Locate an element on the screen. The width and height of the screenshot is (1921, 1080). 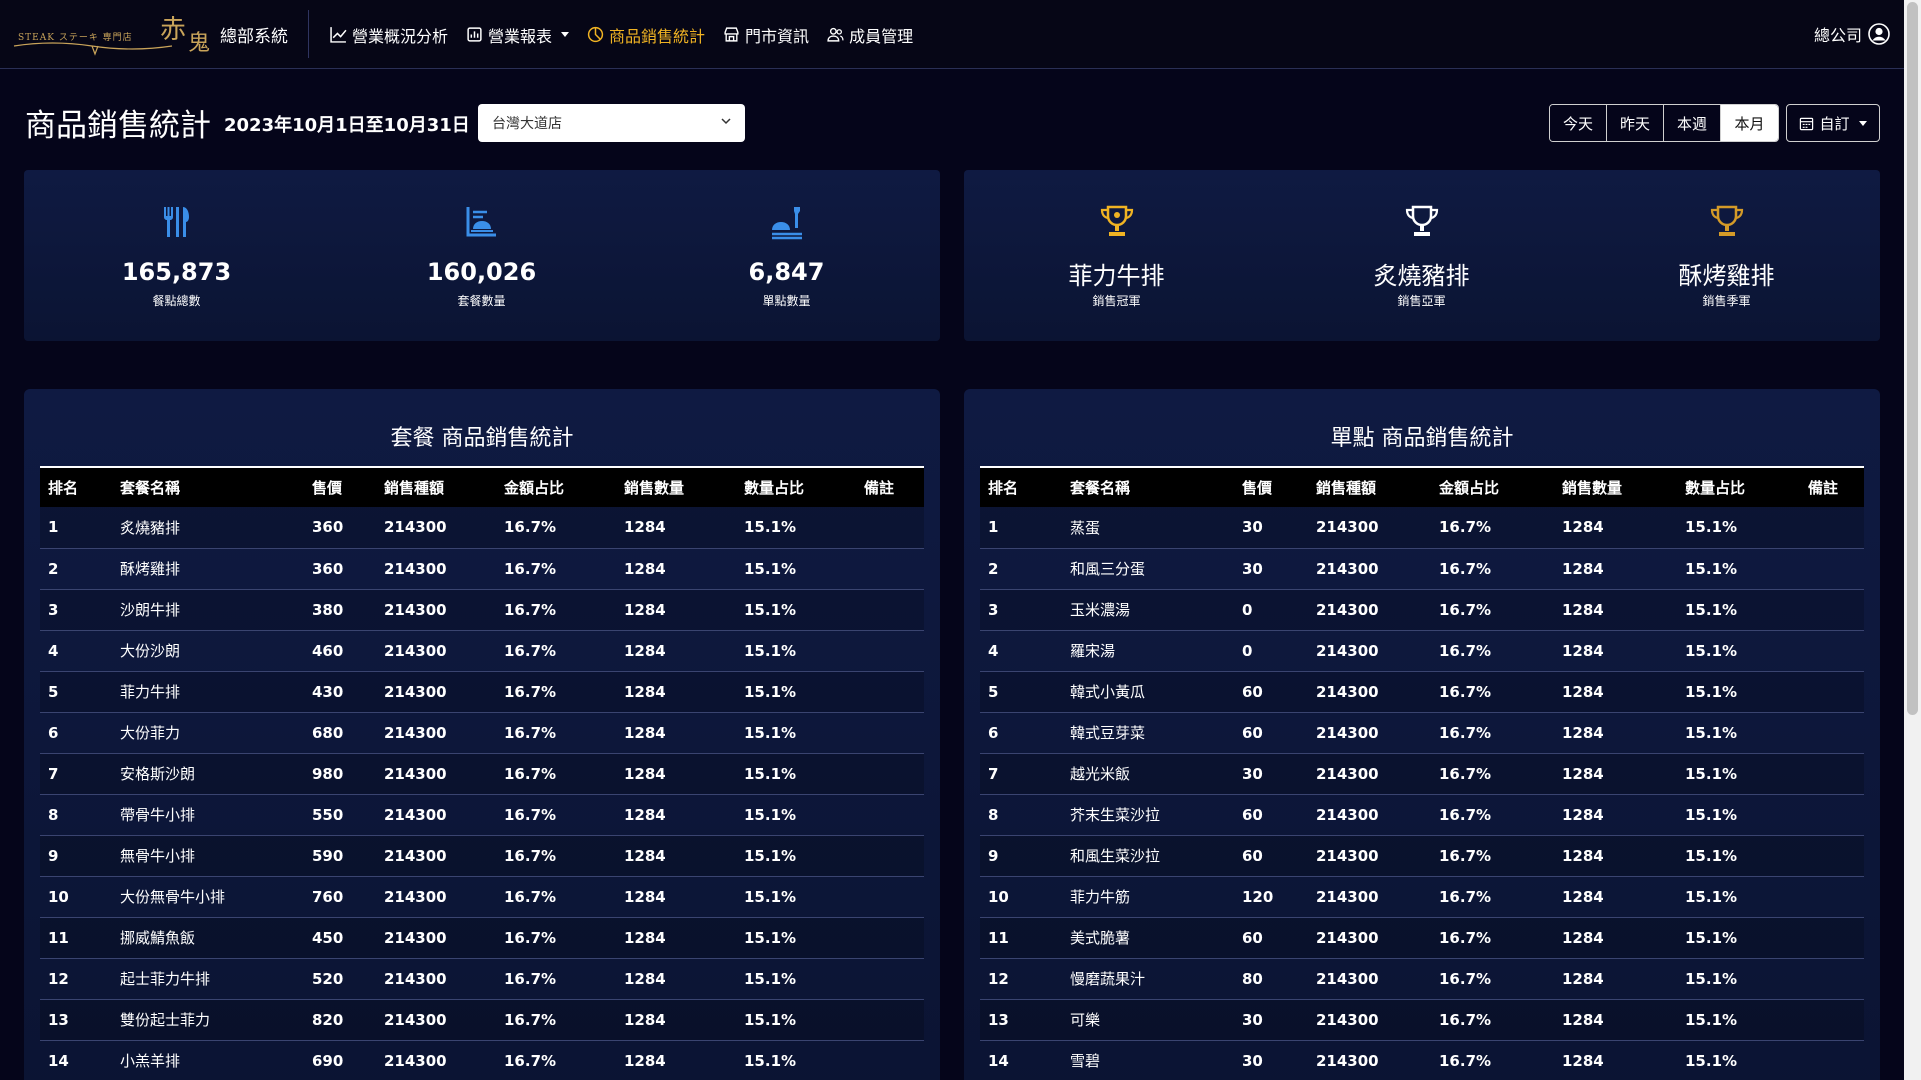
table-row: 4 大份沙朗 460 214300 16.7% 1284 15.1% is located at coordinates (482, 651).